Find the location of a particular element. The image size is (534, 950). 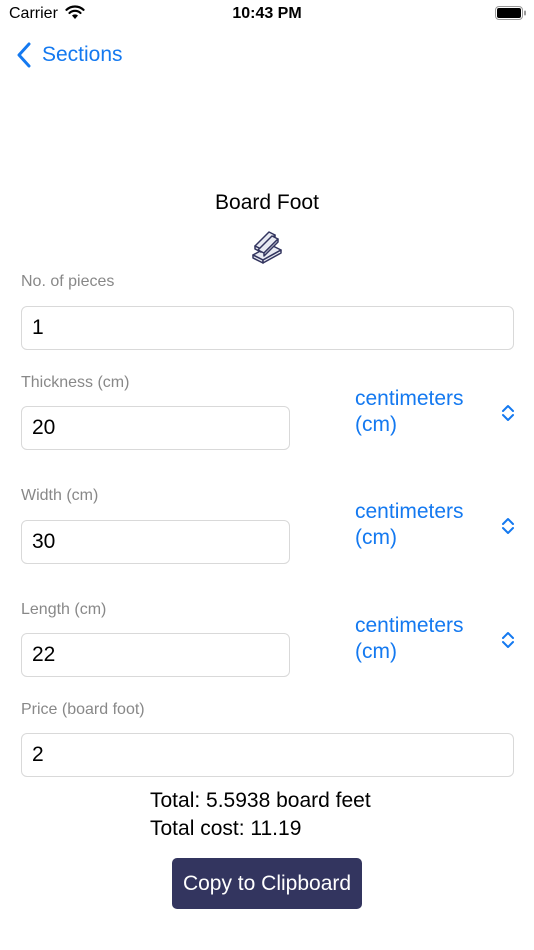

status-bar: Carrier 10:43 PM is located at coordinates (267, 15).